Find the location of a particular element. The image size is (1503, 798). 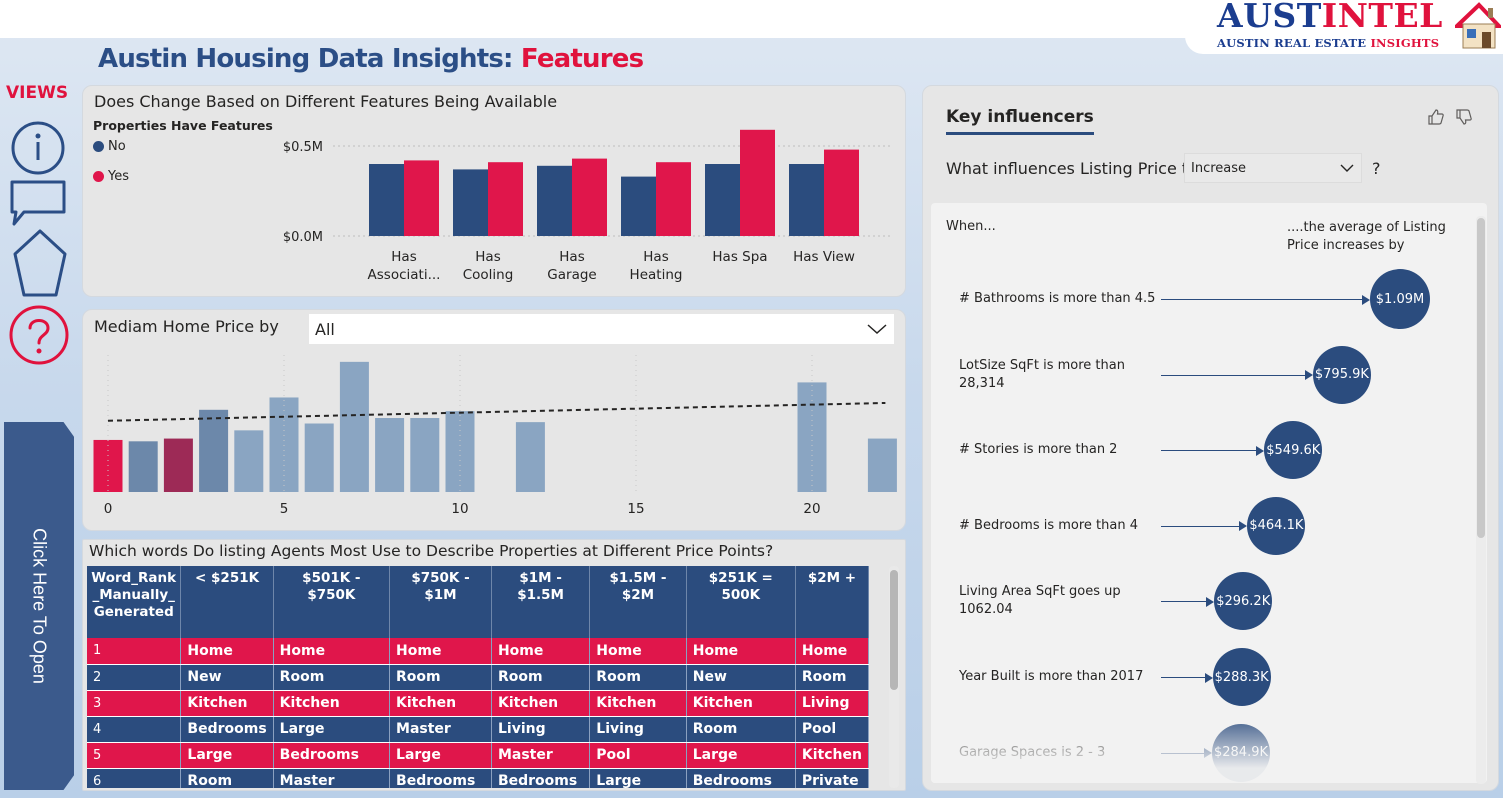

table-row: 1 Home Home Home Home Home Home Home is located at coordinates (478, 651).